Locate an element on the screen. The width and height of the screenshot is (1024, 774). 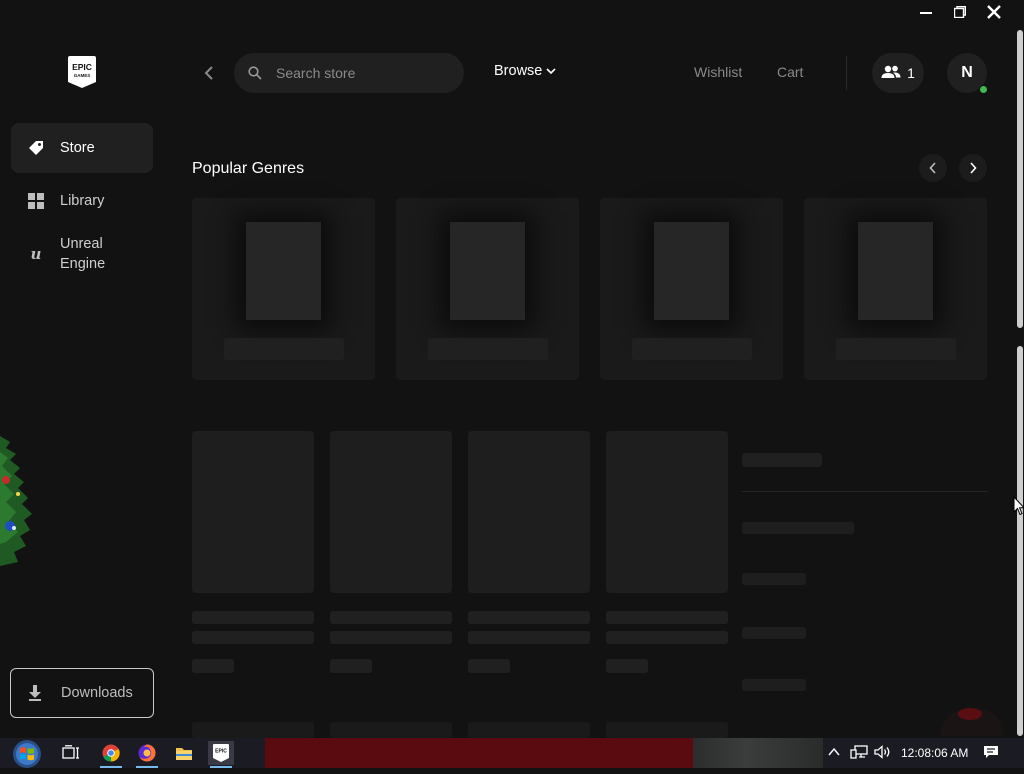
network-icon is located at coordinates (859, 753).